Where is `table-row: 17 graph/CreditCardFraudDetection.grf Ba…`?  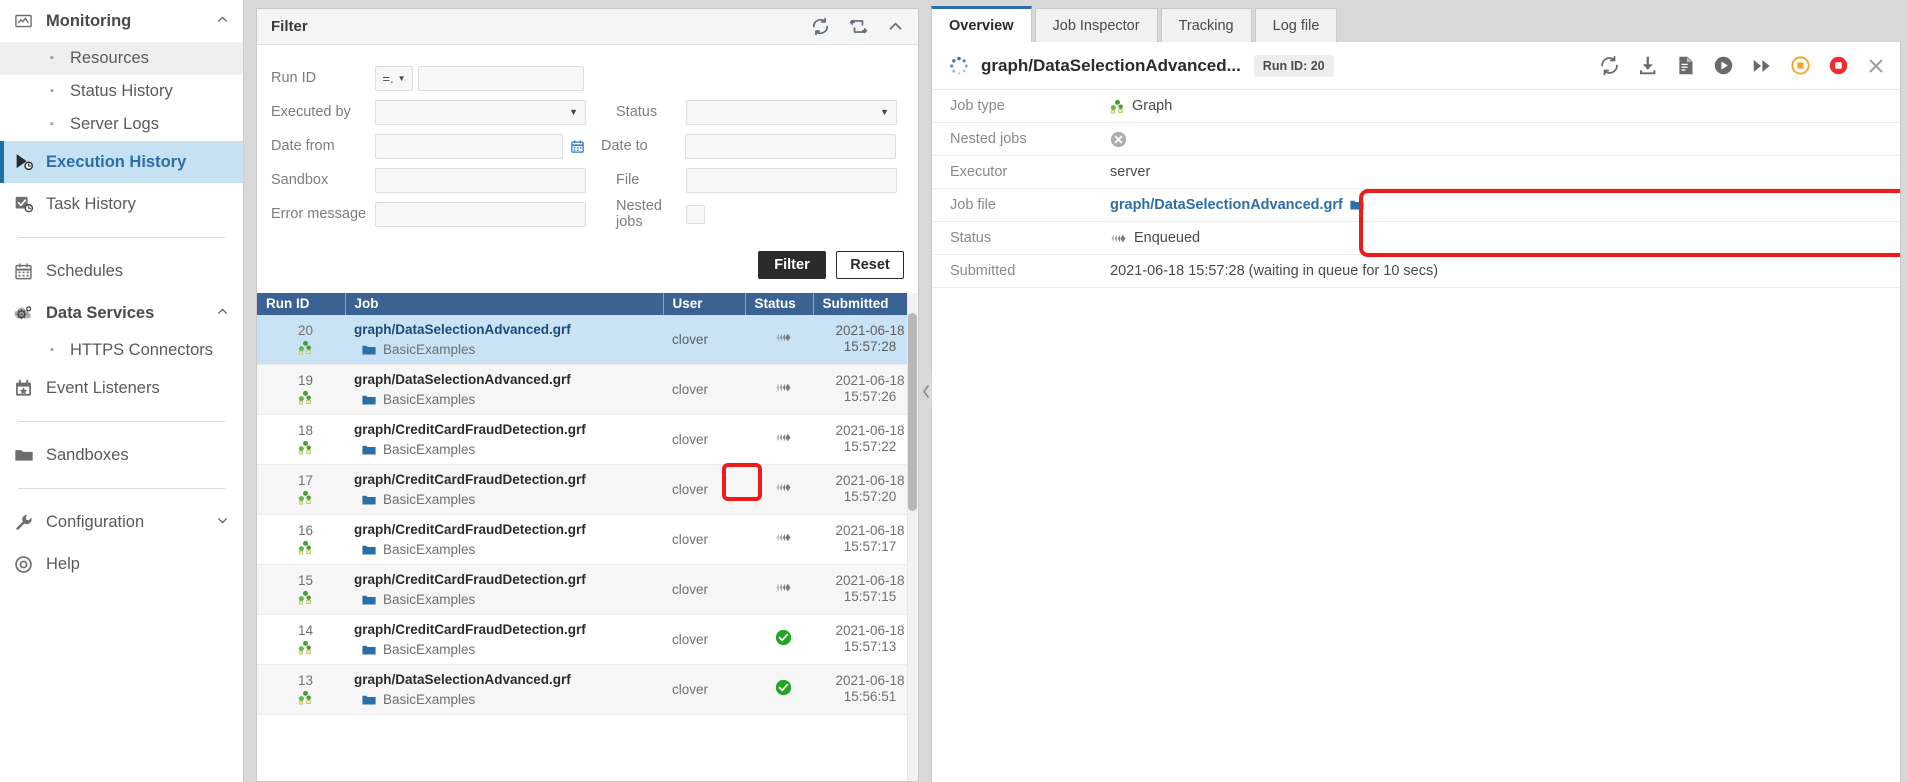 table-row: 17 graph/CreditCardFraudDetection.grf Ba… is located at coordinates (587, 489).